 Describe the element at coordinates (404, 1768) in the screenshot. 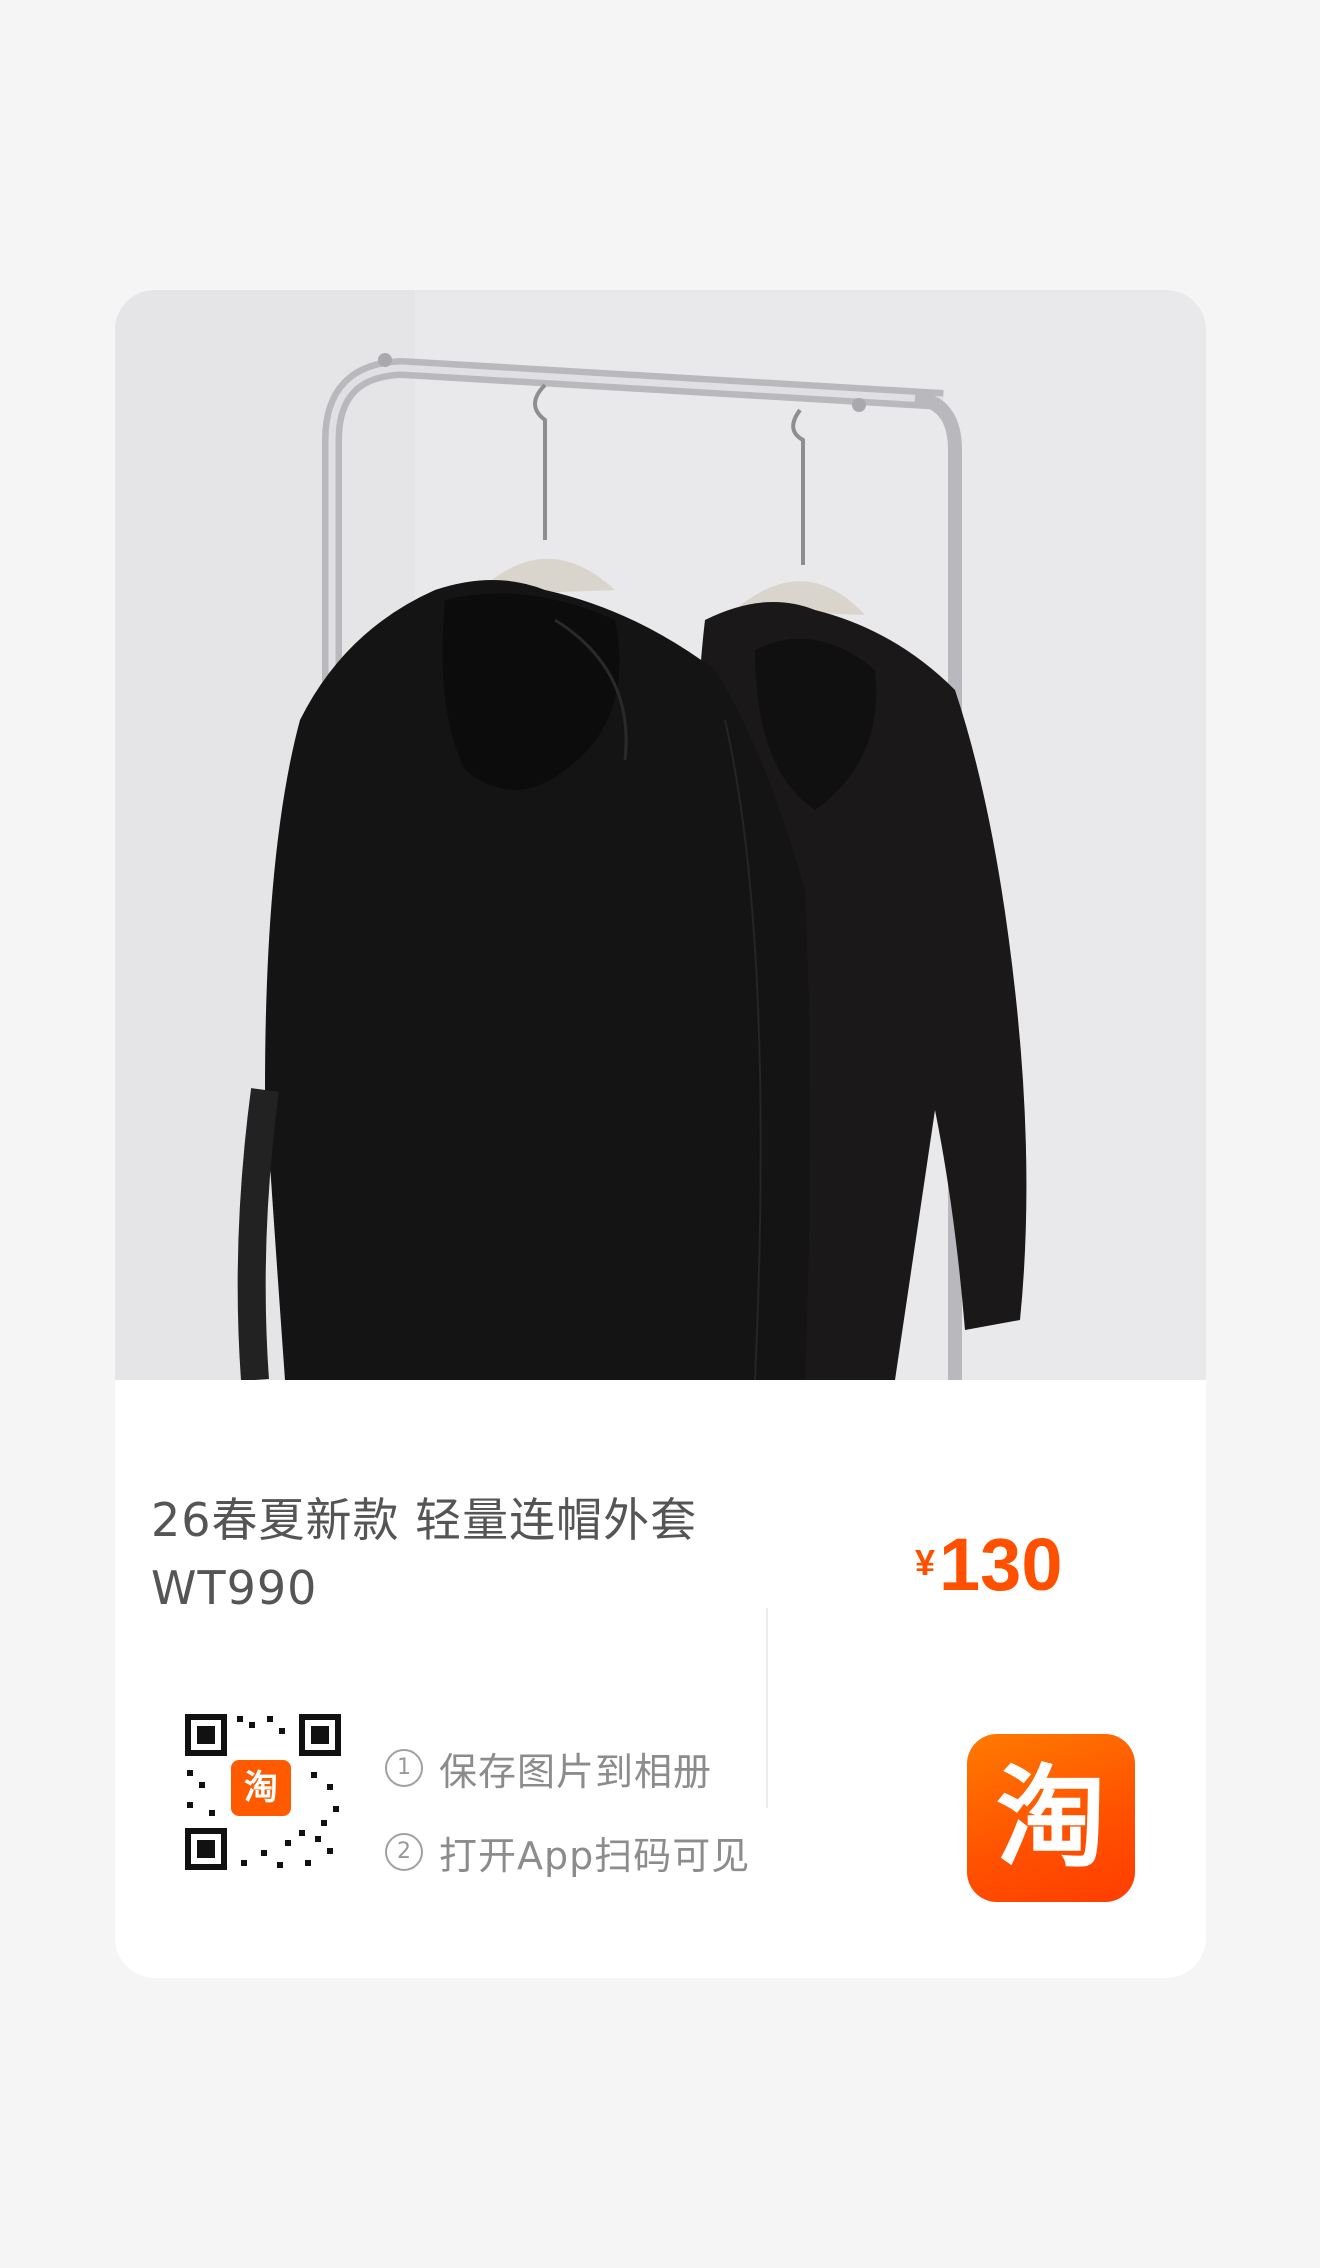

I see `step-number: 1` at that location.